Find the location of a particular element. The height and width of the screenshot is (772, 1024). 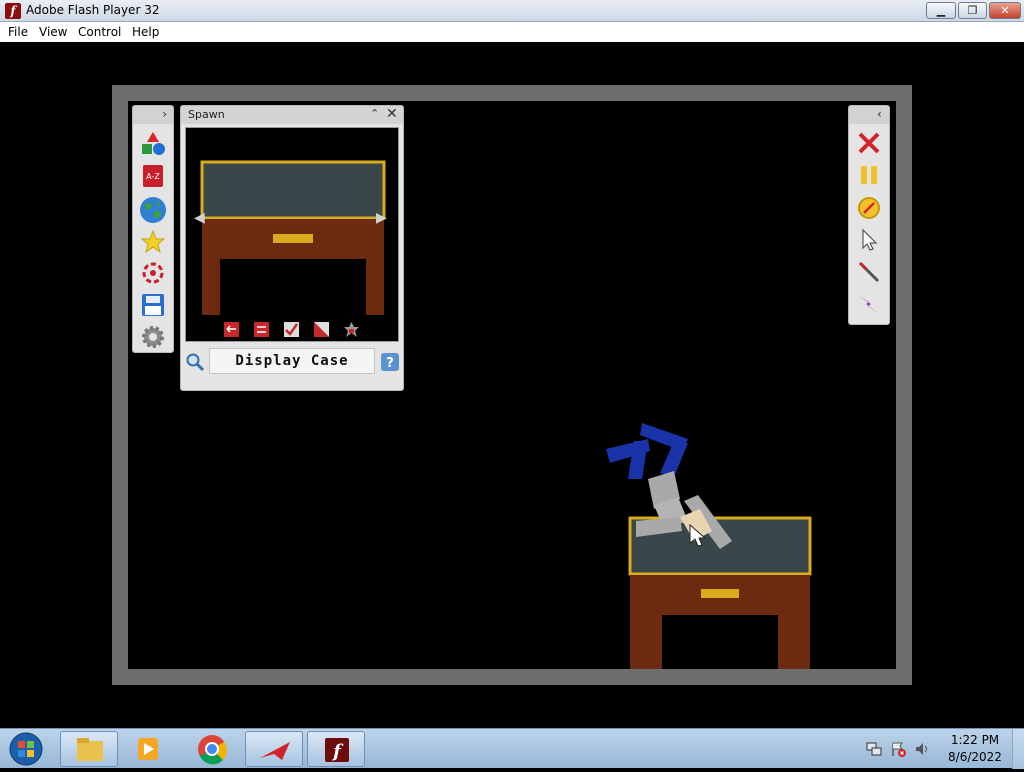

paper-plane-icon is located at coordinates (275, 751).